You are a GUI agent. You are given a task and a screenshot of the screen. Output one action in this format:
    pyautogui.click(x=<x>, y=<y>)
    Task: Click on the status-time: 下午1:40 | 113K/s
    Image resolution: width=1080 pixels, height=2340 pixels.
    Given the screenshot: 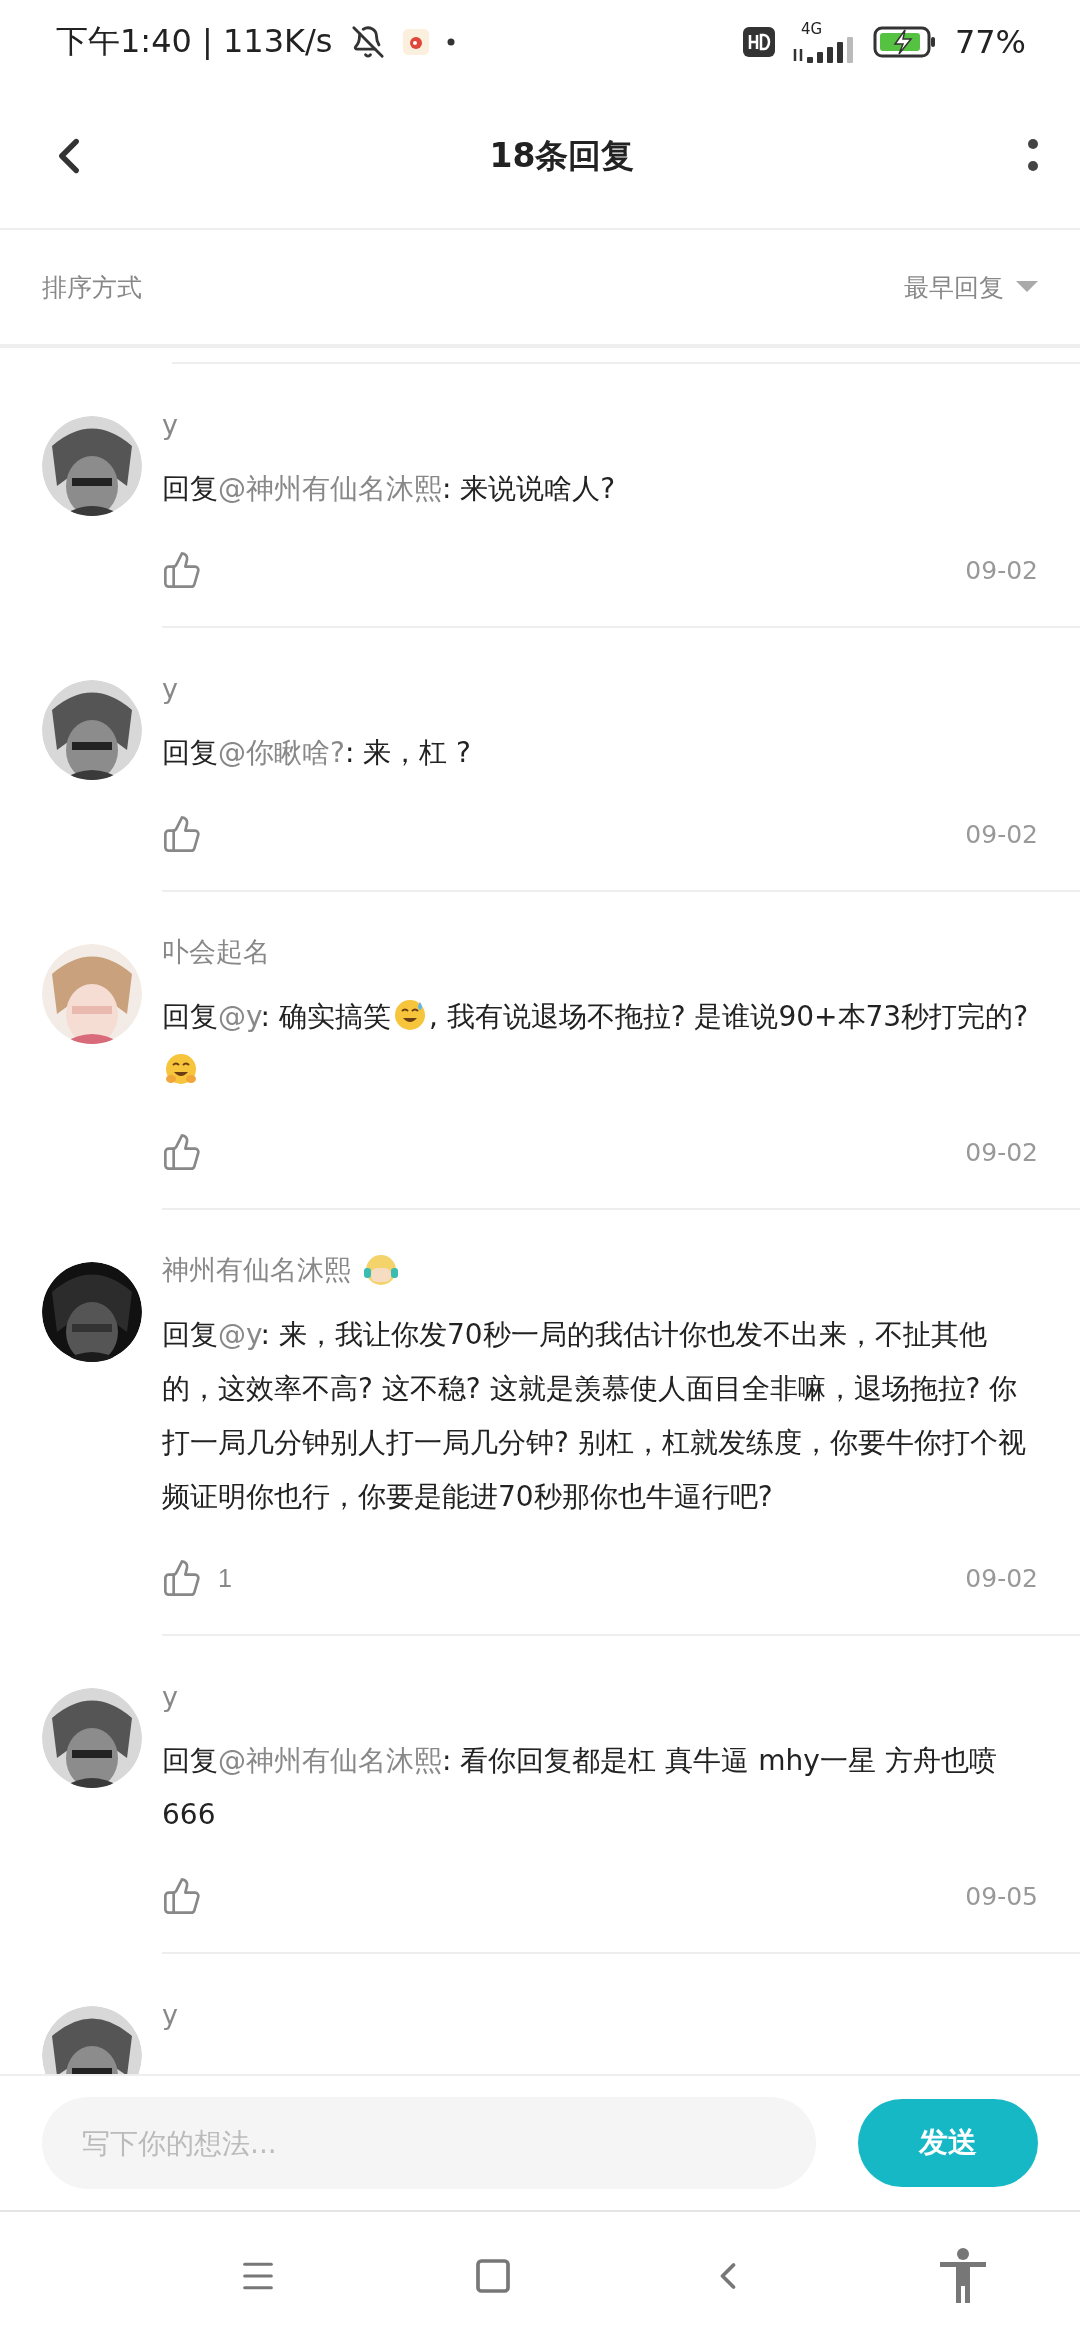 What is the action you would take?
    pyautogui.click(x=194, y=41)
    